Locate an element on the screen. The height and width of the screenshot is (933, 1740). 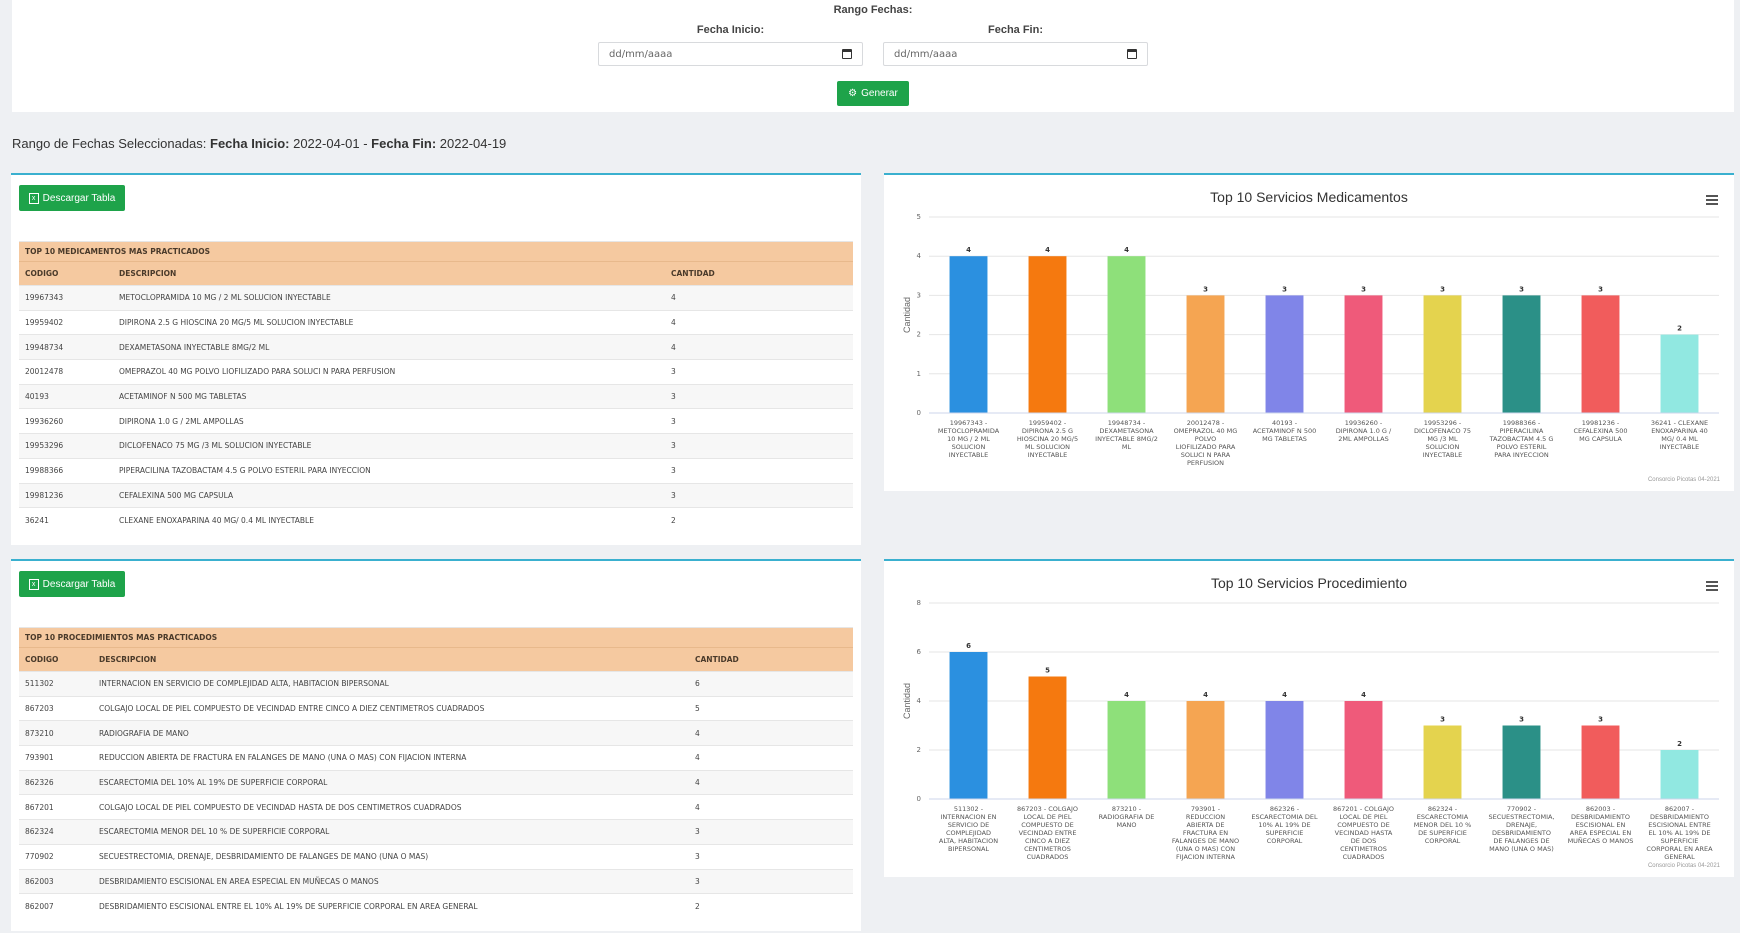
x-tick-label: 873210 -RADIOGRAFIA DE MANO is located at coordinates (1127, 817).